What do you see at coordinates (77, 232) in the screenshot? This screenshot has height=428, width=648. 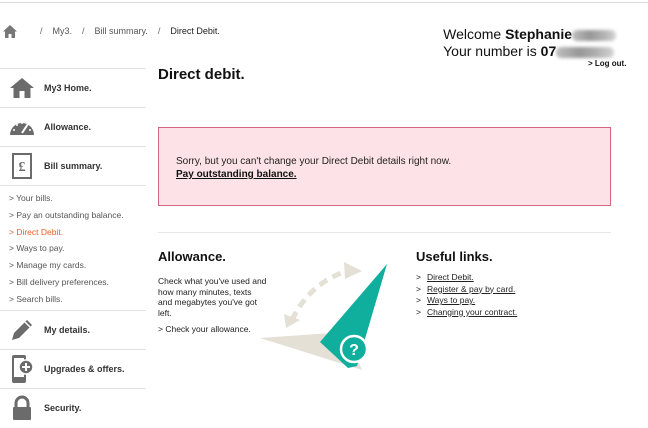 I see `subnav-direct-debit: > Direct Debit.` at bounding box center [77, 232].